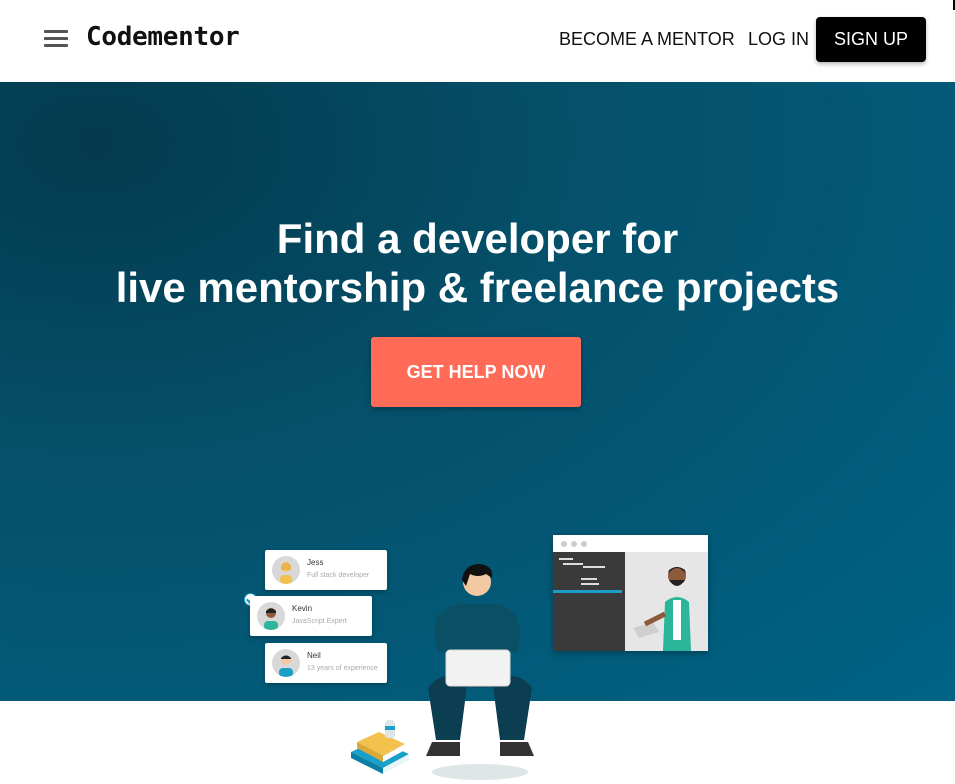 The image size is (955, 784). I want to click on mentor-card: Kevin JavaScript Expert, so click(311, 616).